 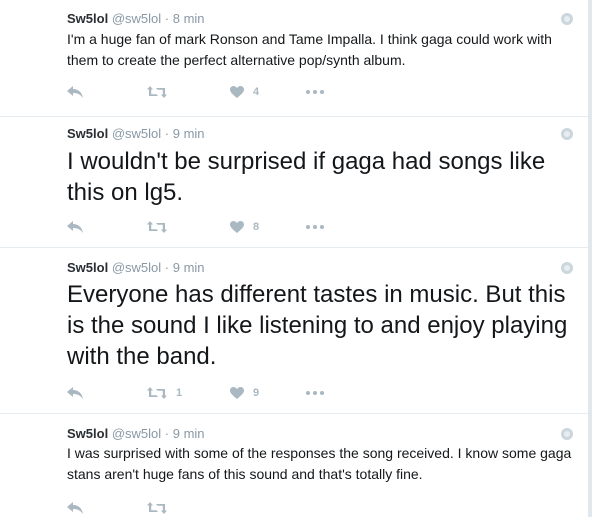 What do you see at coordinates (294, 508) in the screenshot?
I see `tweet-actions` at bounding box center [294, 508].